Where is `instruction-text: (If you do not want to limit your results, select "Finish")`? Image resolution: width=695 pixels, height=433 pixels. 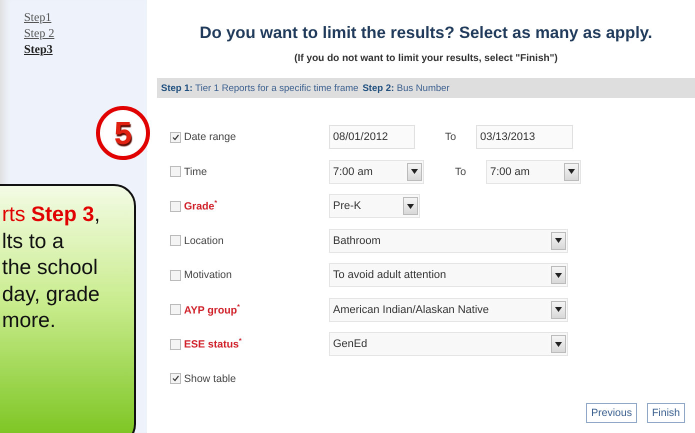 instruction-text: (If you do not want to limit your results, select "Finish") is located at coordinates (426, 58).